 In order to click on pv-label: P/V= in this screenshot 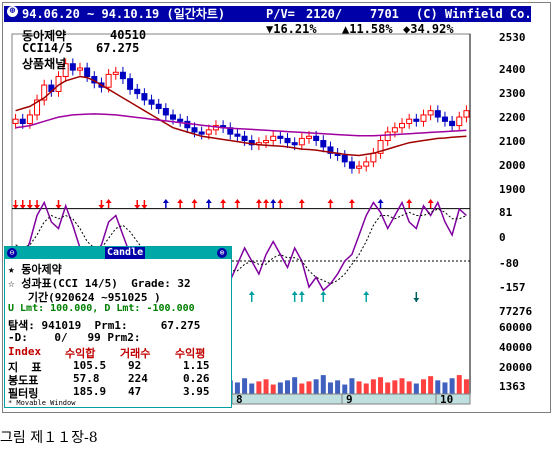, I will do `click(280, 14)`.